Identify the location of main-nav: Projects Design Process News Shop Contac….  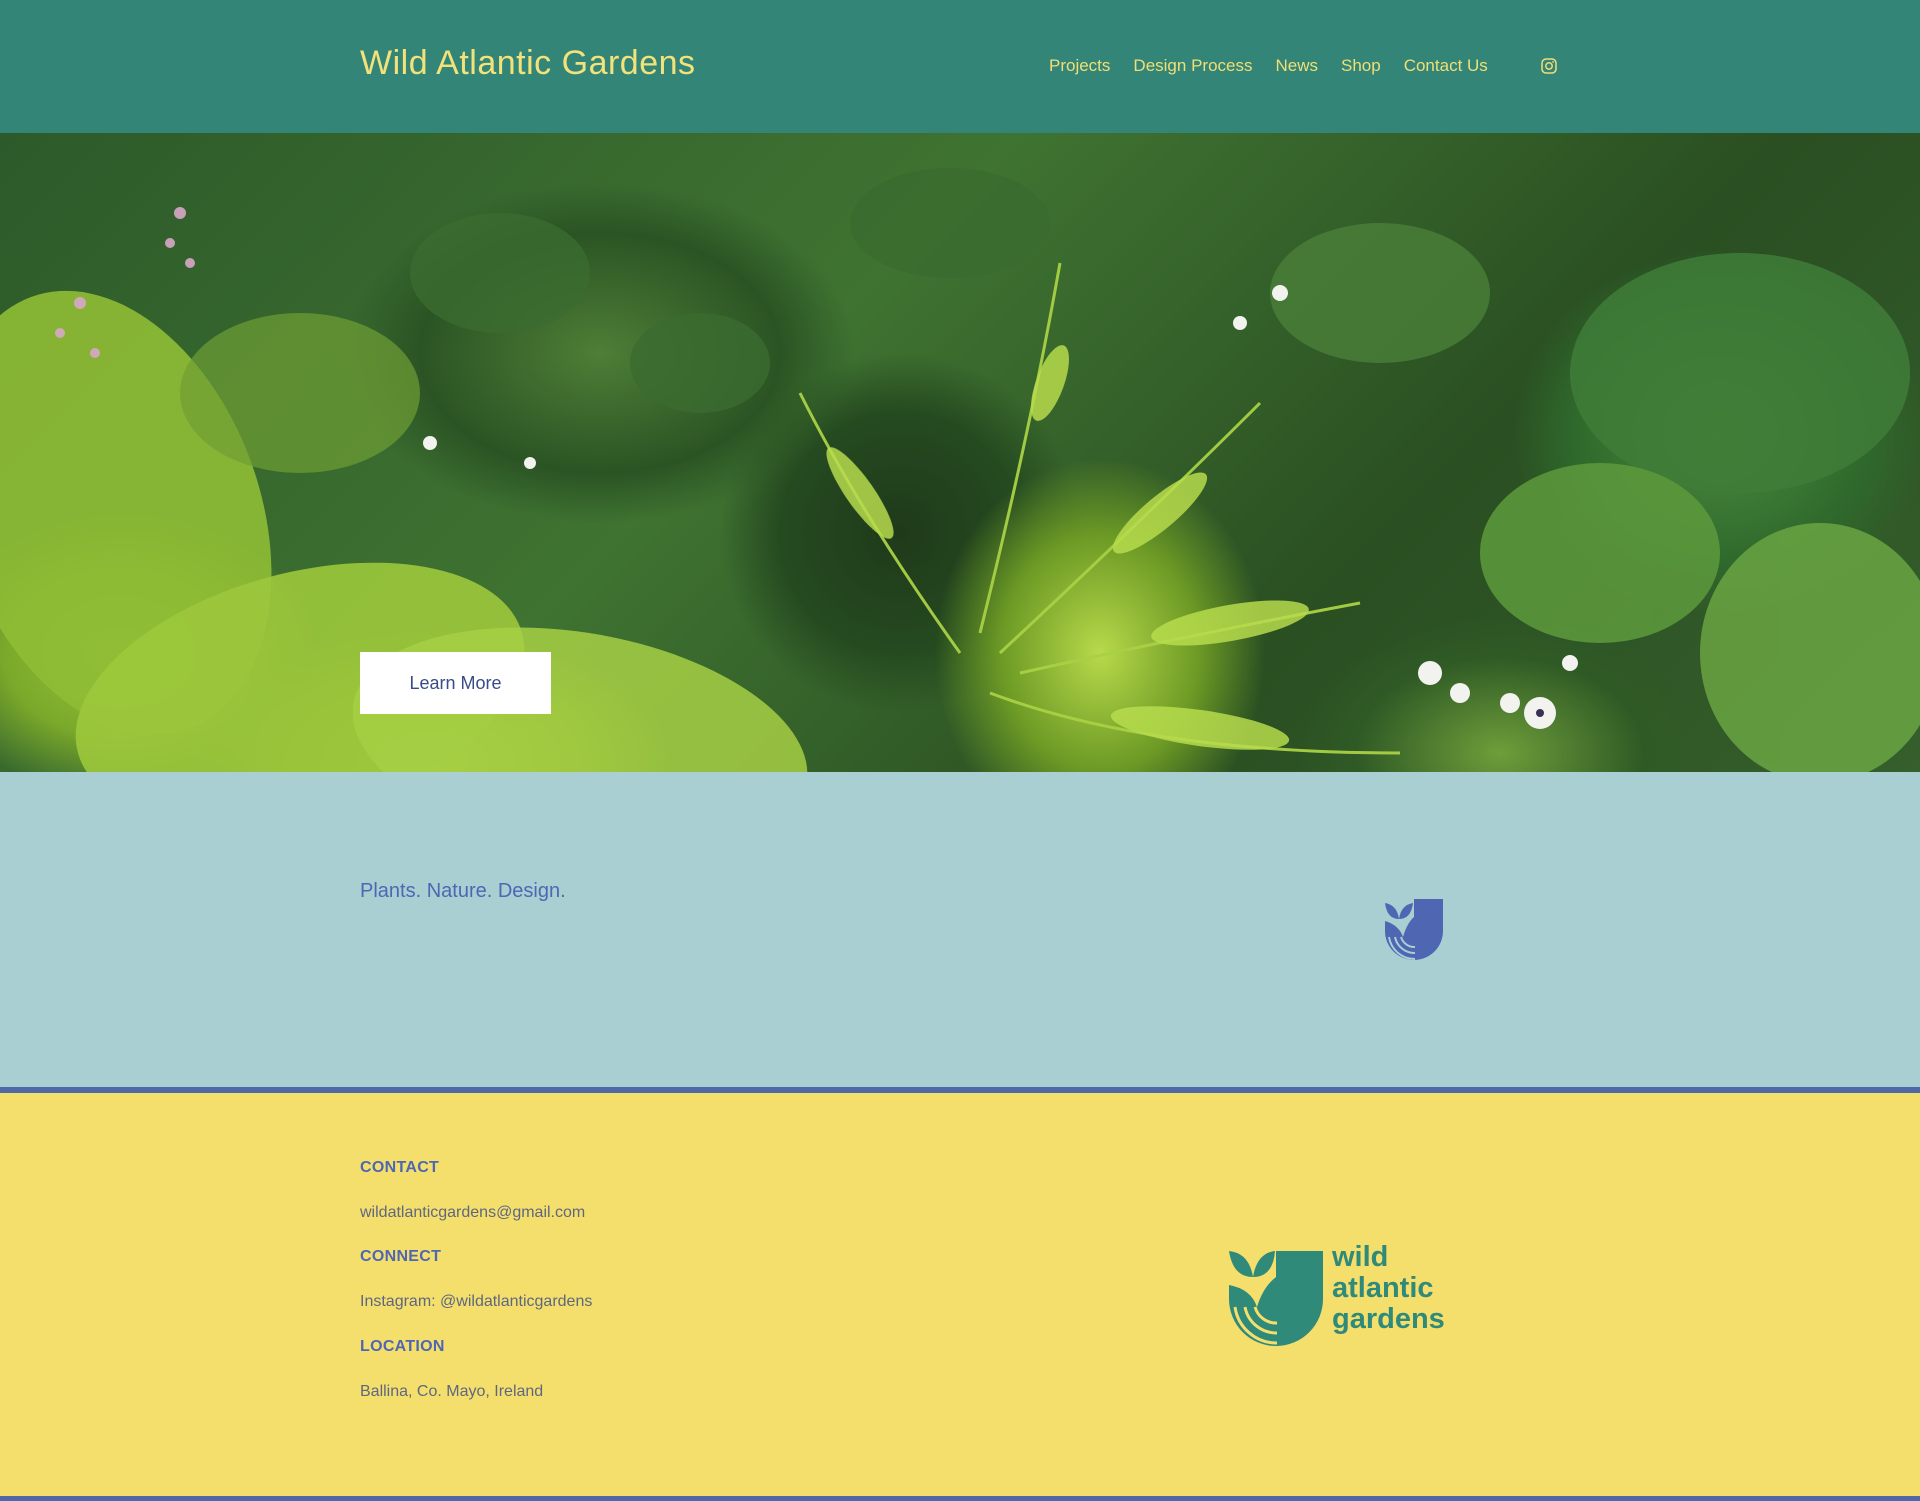
(1280, 66).